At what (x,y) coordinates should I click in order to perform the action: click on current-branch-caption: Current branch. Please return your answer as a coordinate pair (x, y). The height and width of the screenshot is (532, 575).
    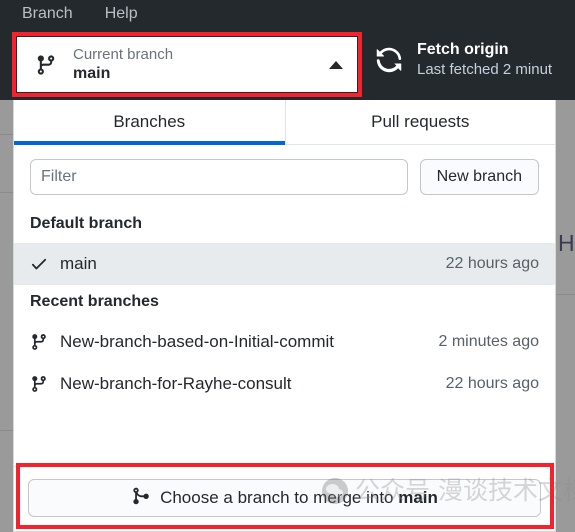
    Looking at the image, I should click on (123, 54).